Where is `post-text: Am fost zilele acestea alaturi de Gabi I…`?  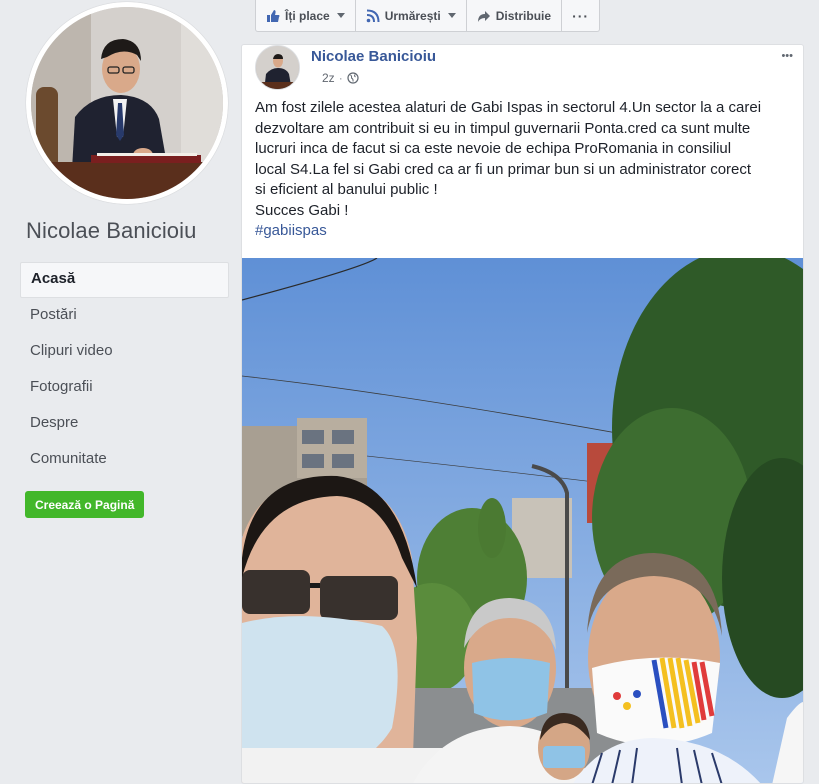 post-text: Am fost zilele acestea alaturi de Gabi I… is located at coordinates (525, 170).